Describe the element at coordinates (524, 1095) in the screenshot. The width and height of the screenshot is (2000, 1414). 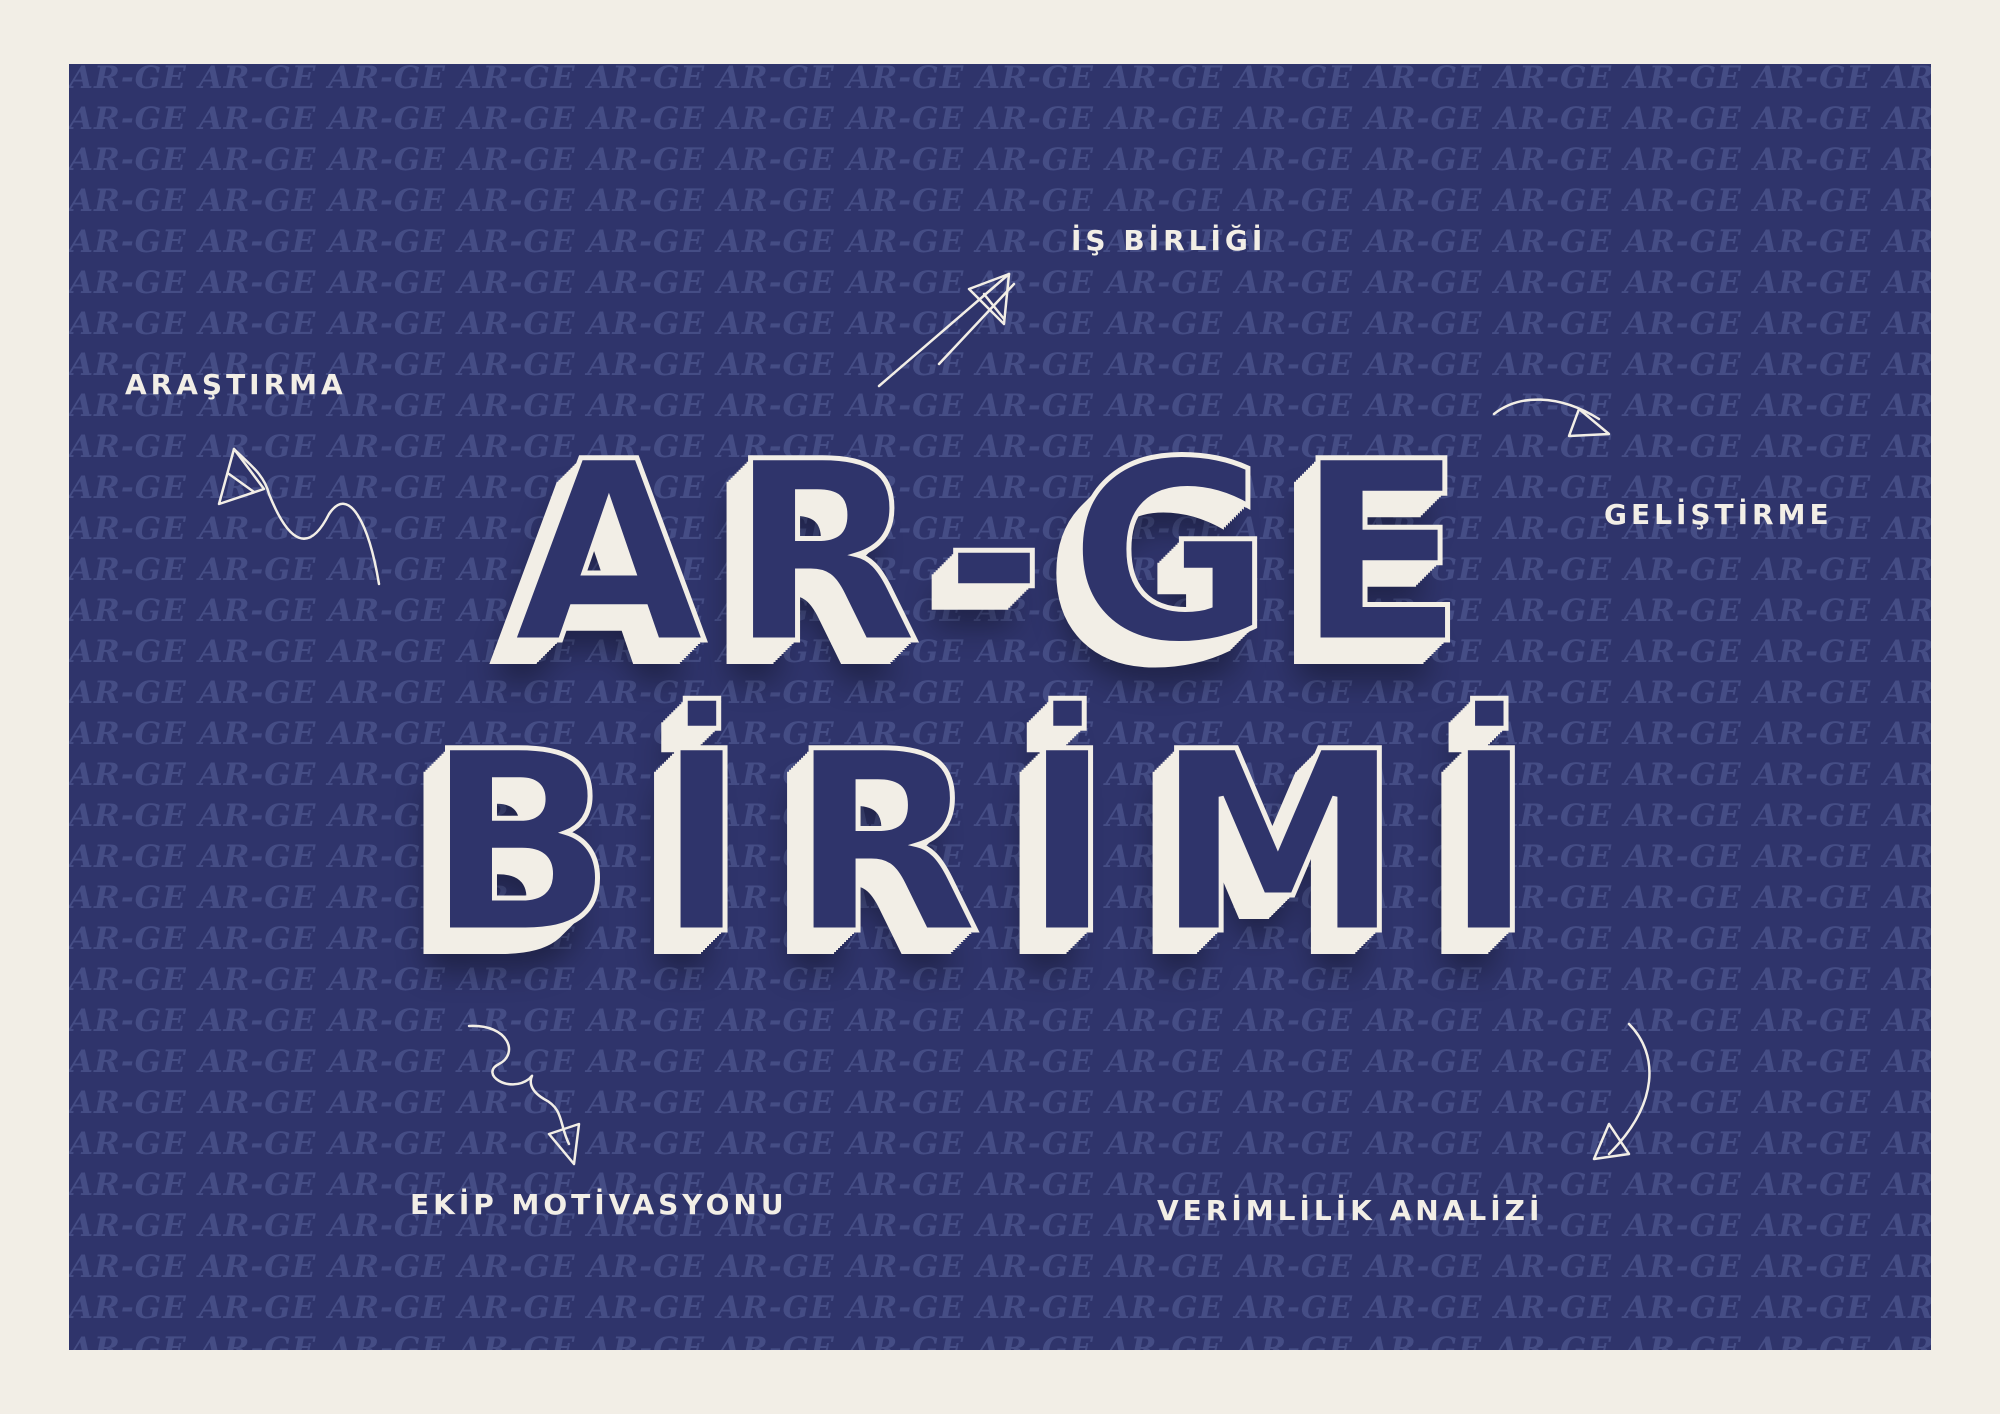
I see `arrow-icon-bottom-left` at that location.